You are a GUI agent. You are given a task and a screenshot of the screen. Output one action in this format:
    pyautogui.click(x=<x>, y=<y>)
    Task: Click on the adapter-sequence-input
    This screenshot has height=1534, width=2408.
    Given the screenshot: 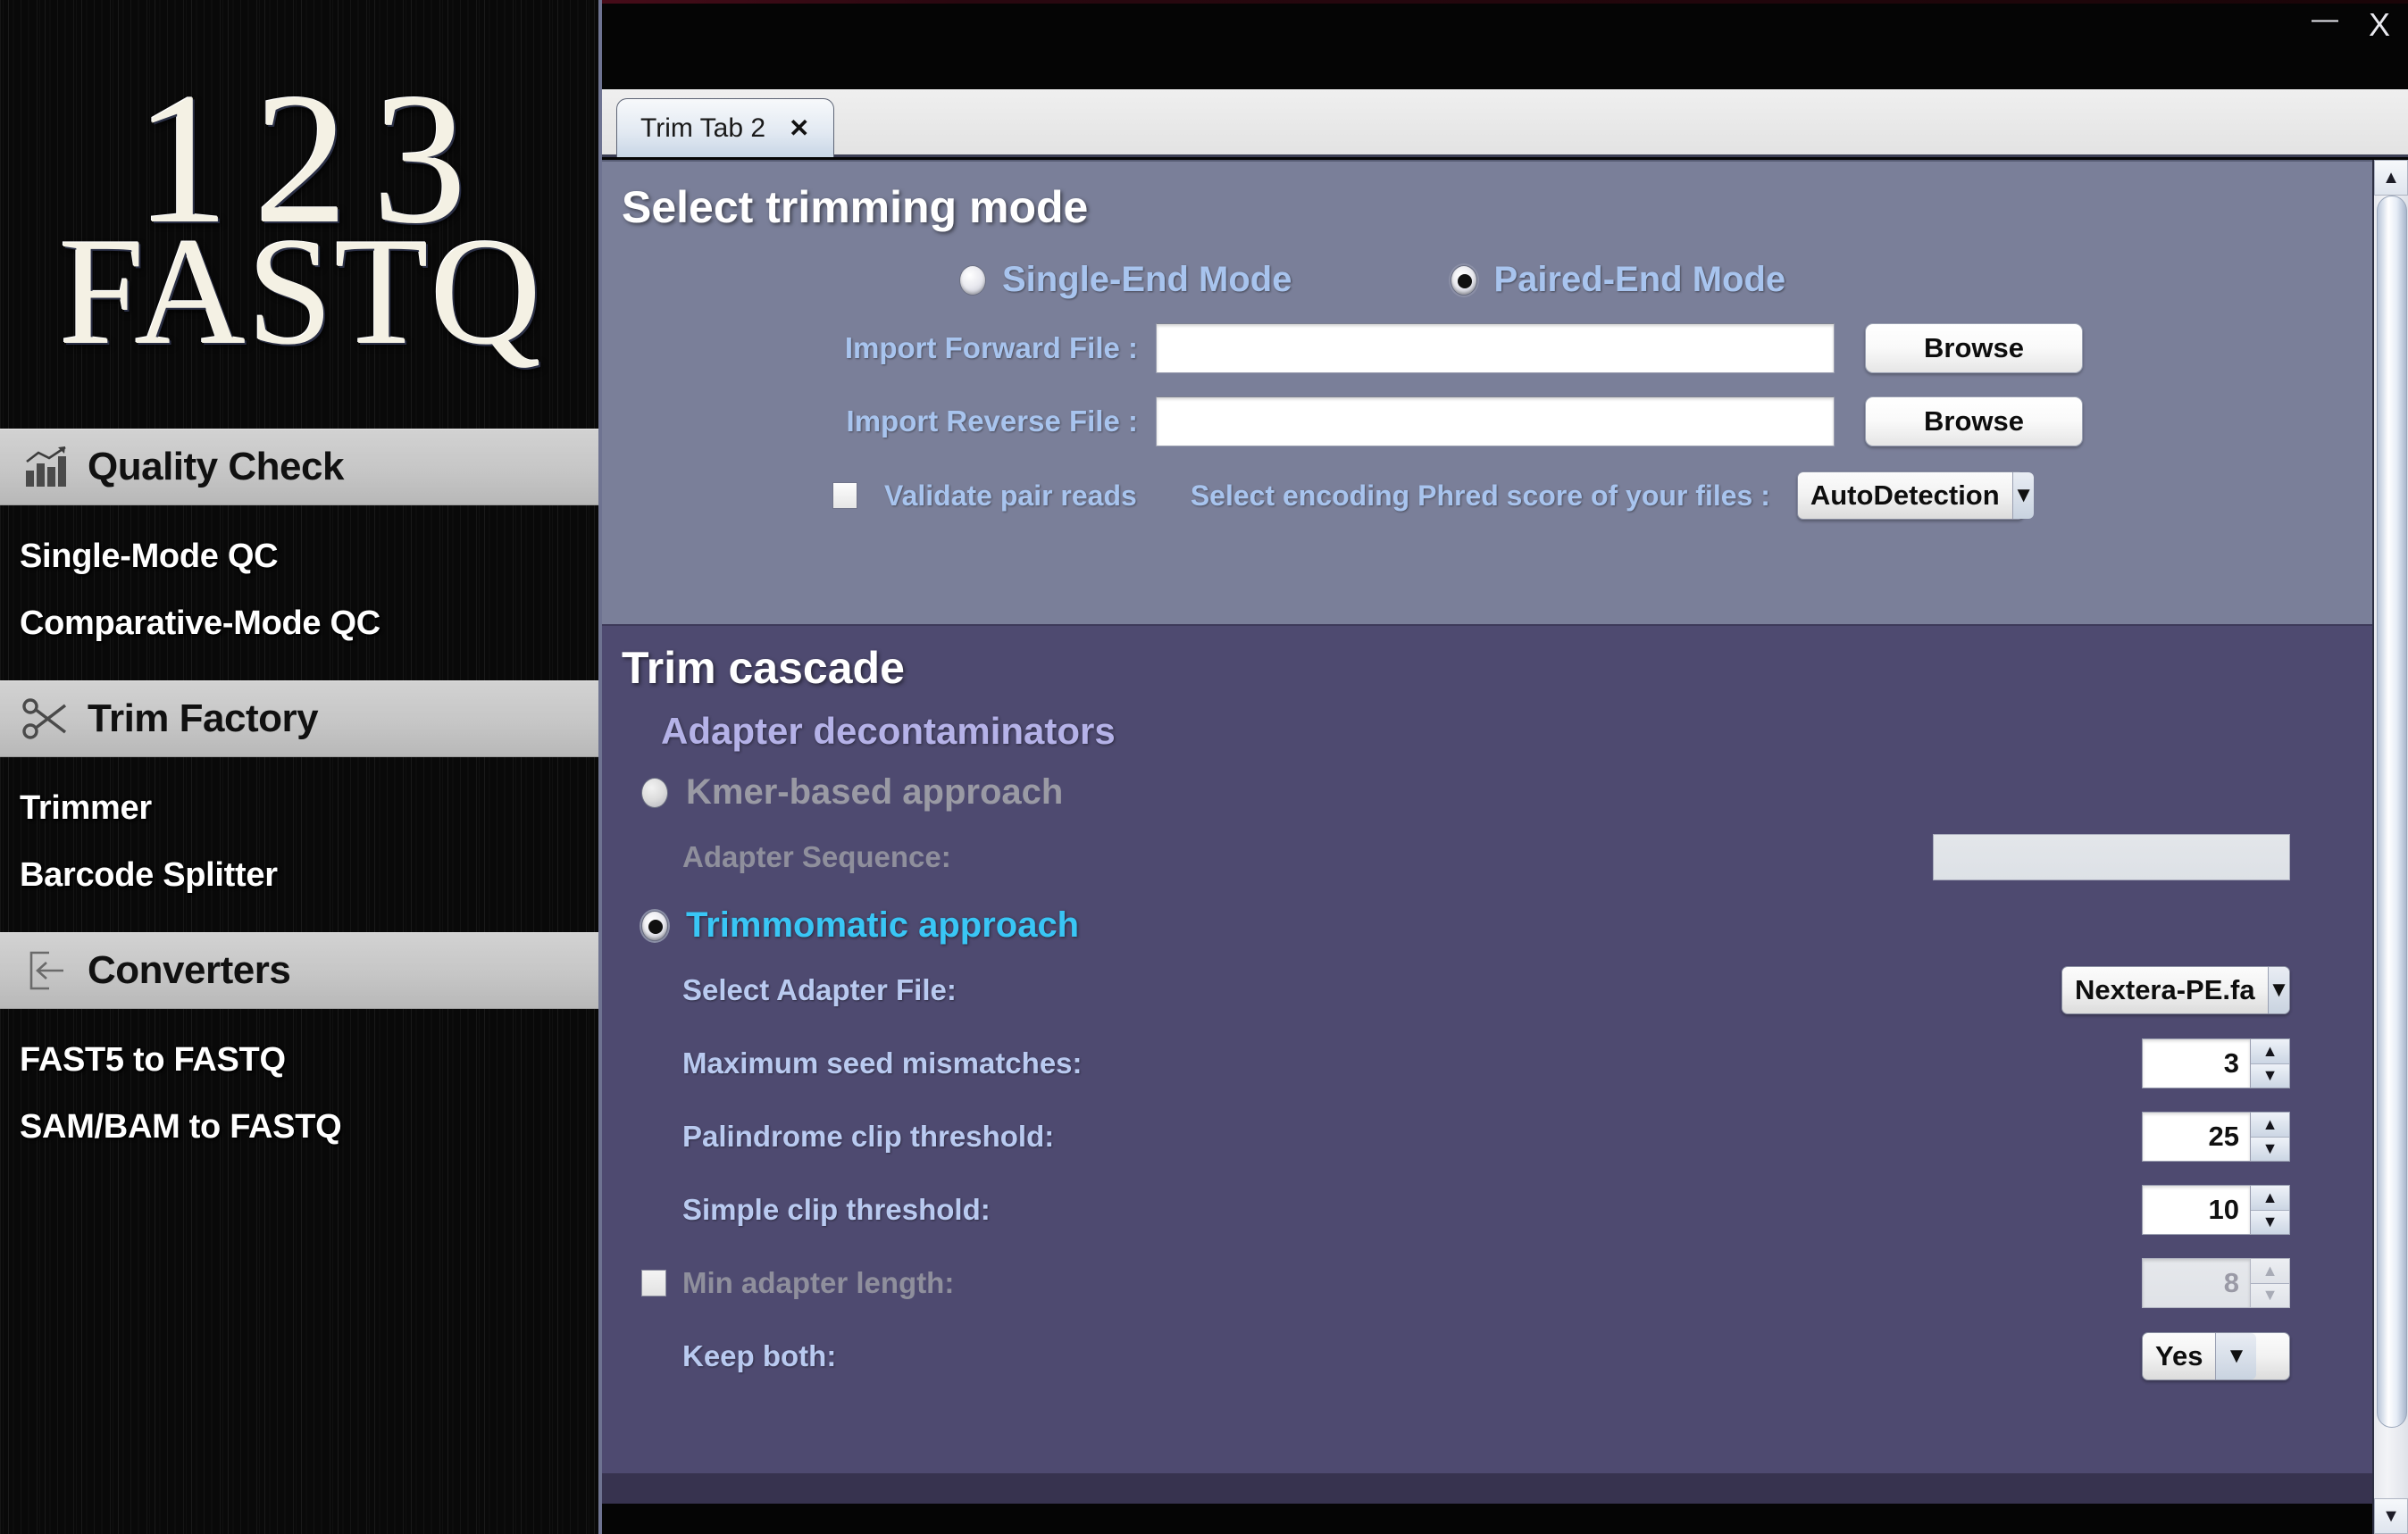 What is the action you would take?
    pyautogui.click(x=2111, y=857)
    